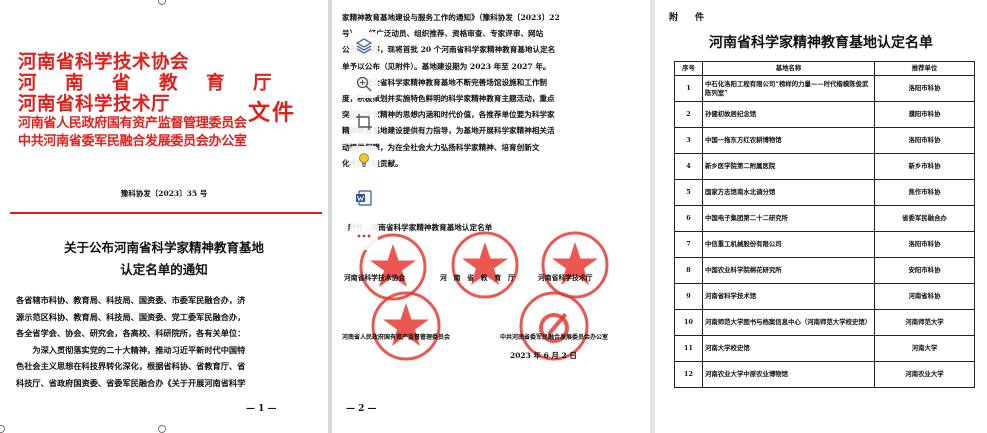 This screenshot has height=433, width=987. Describe the element at coordinates (924, 296) in the screenshot. I see `recommender: 河南省科协` at that location.